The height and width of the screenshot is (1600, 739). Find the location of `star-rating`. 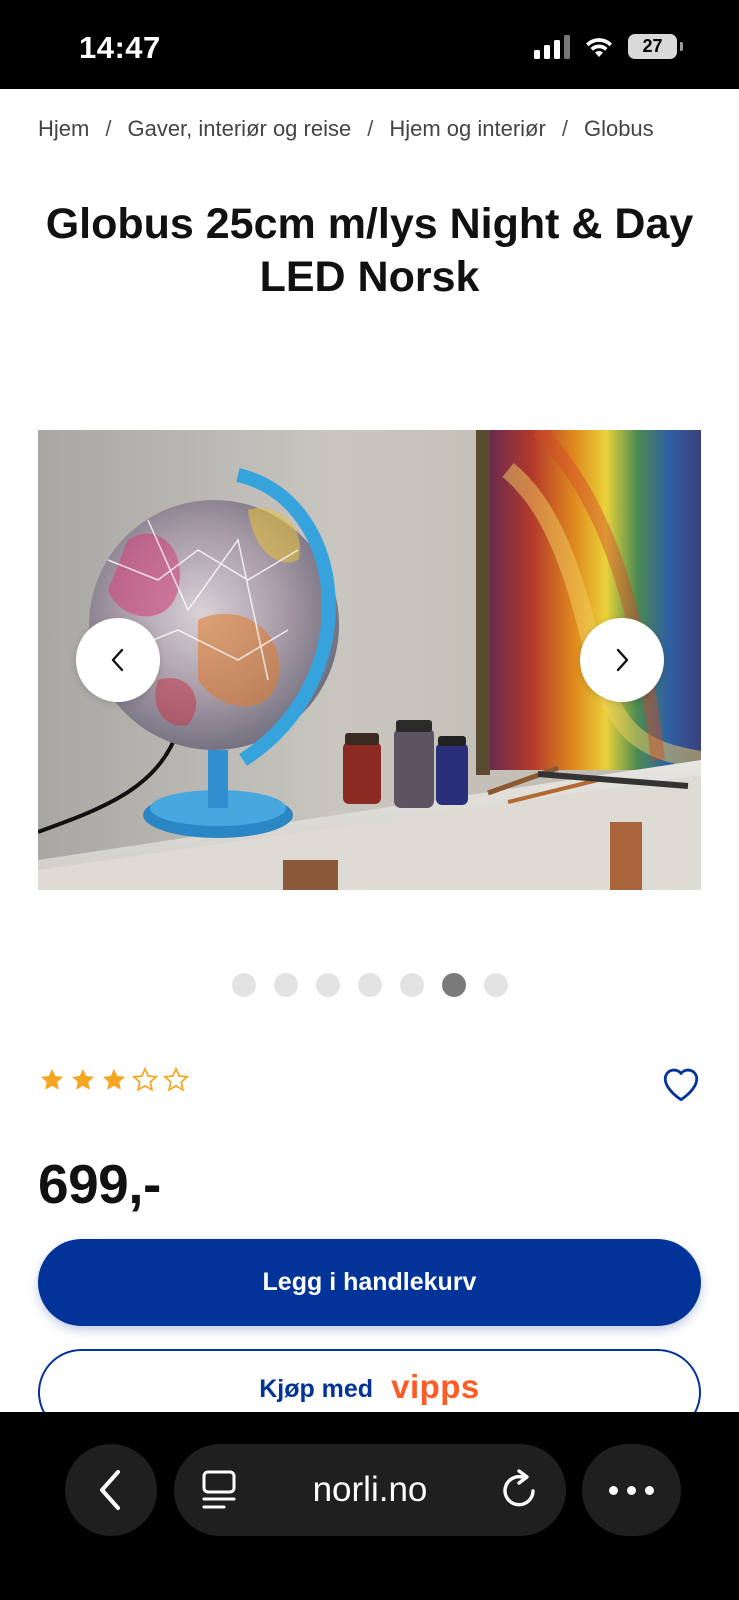

star-rating is located at coordinates (114, 1080).